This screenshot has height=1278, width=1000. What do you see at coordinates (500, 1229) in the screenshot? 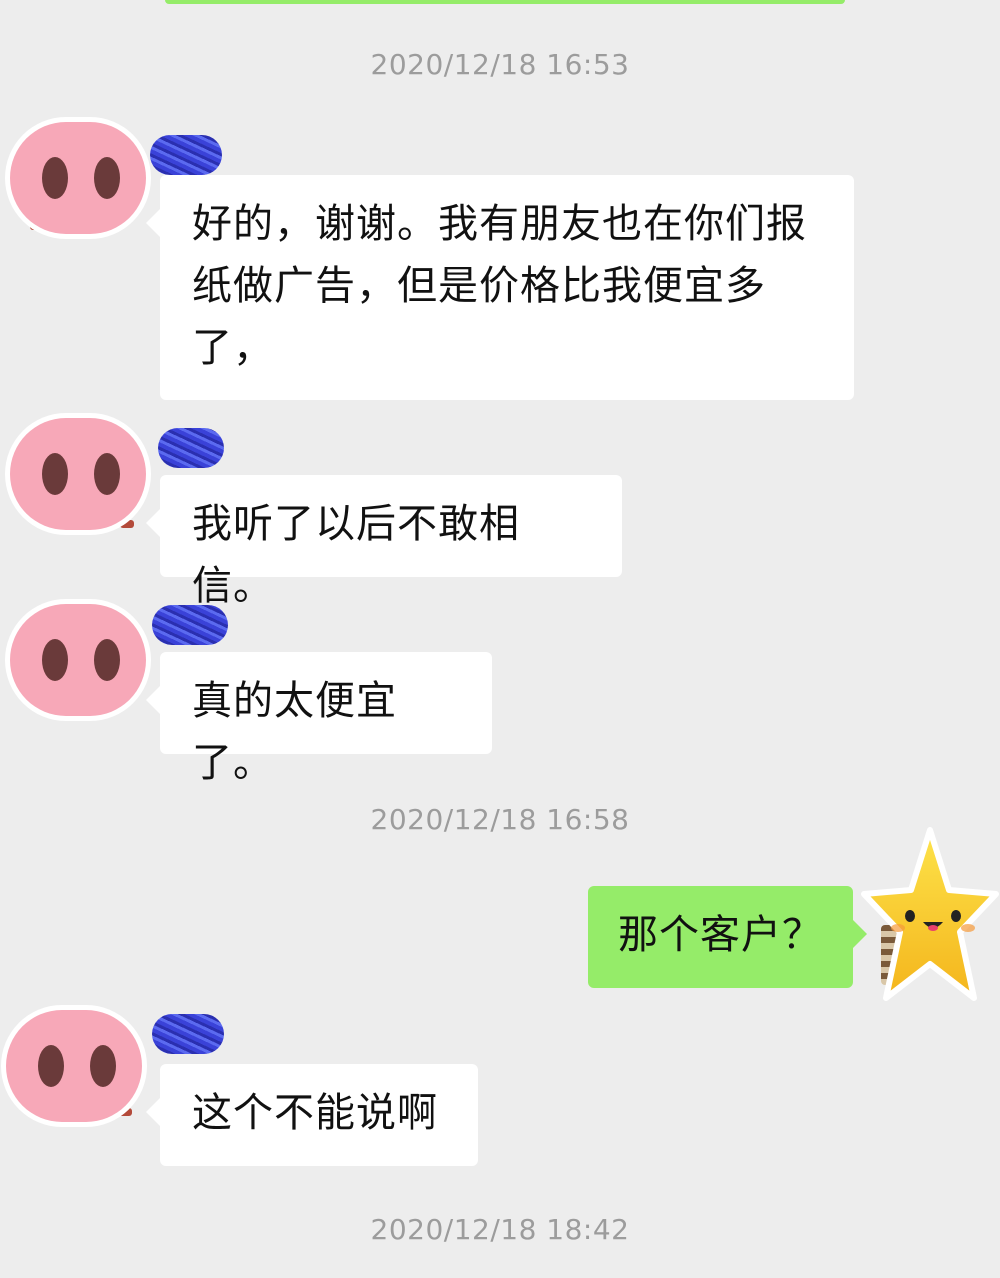
I see `timestamp: 2020/12/18 18:42` at bounding box center [500, 1229].